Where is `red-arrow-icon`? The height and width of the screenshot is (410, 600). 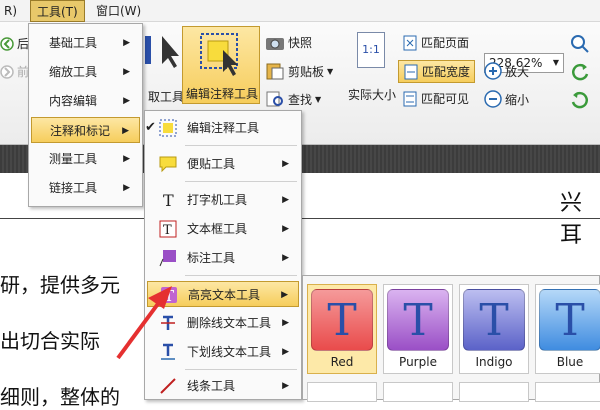
red-arrow-icon is located at coordinates (144, 323).